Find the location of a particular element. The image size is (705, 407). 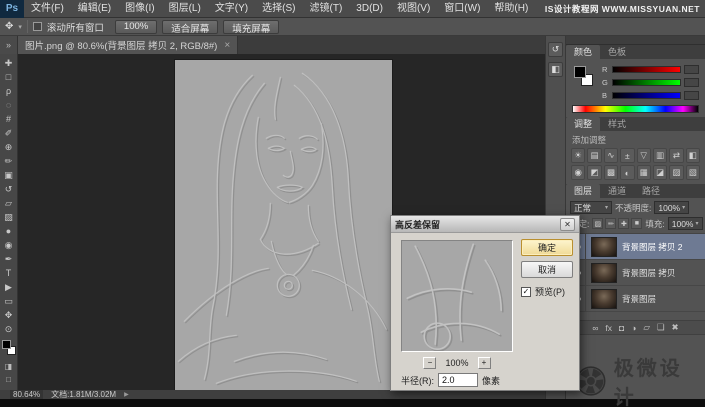

adjustment-icon: ◪ is located at coordinates (660, 172).